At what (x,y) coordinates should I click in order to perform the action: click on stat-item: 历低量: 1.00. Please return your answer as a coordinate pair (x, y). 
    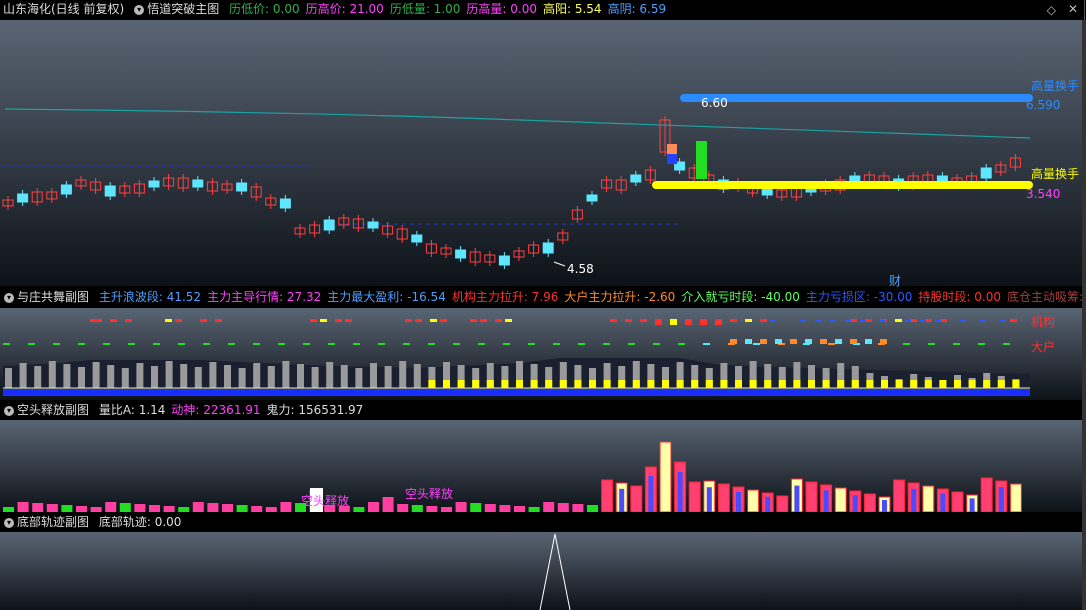
    Looking at the image, I should click on (425, 9).